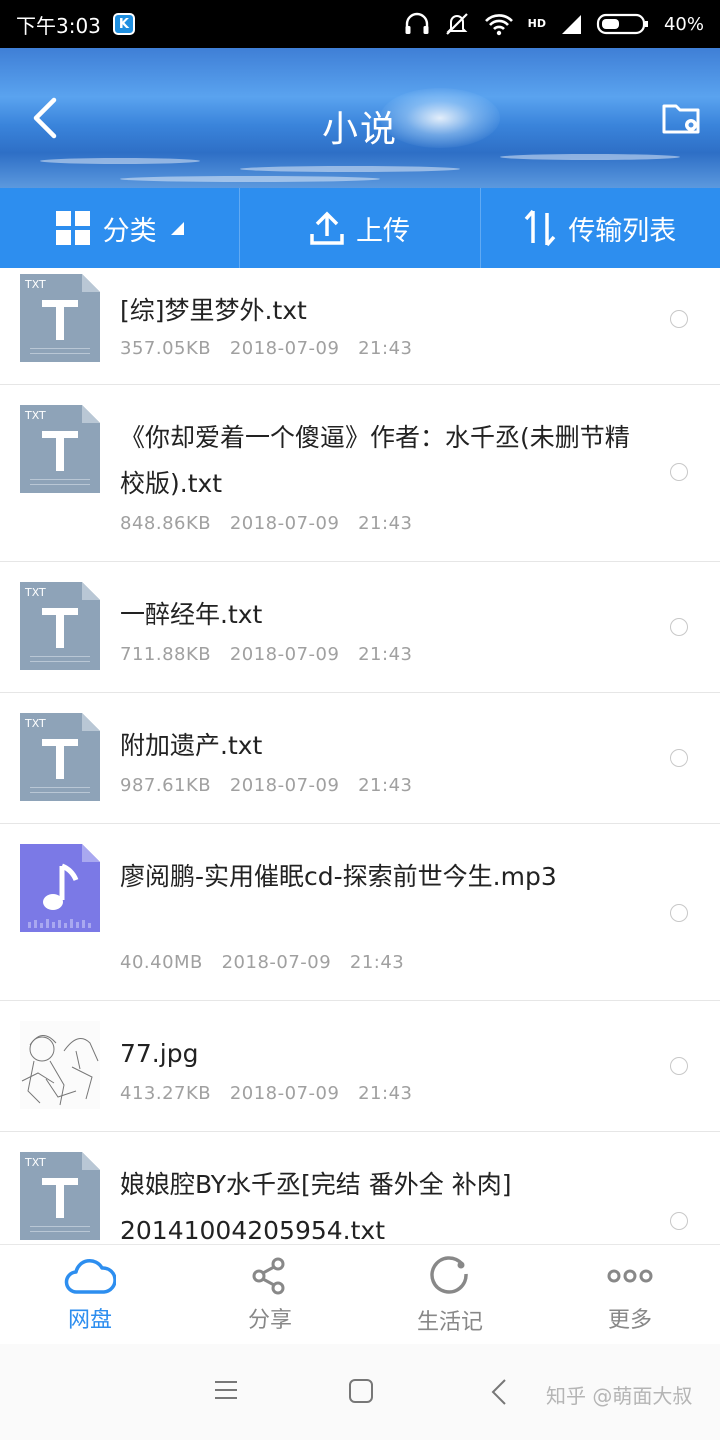  What do you see at coordinates (72, 228) in the screenshot?
I see `grid-icon` at bounding box center [72, 228].